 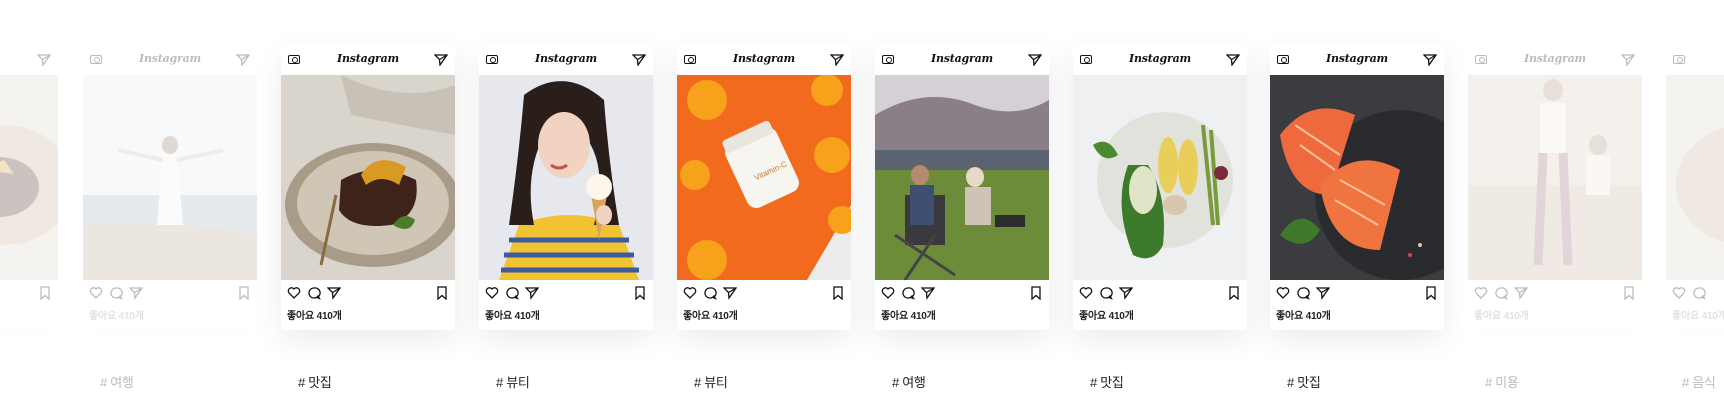 I want to click on post-card-beauty-vitamin: Instagram Vitamin-C 좋아요 410개, so click(x=764, y=187).